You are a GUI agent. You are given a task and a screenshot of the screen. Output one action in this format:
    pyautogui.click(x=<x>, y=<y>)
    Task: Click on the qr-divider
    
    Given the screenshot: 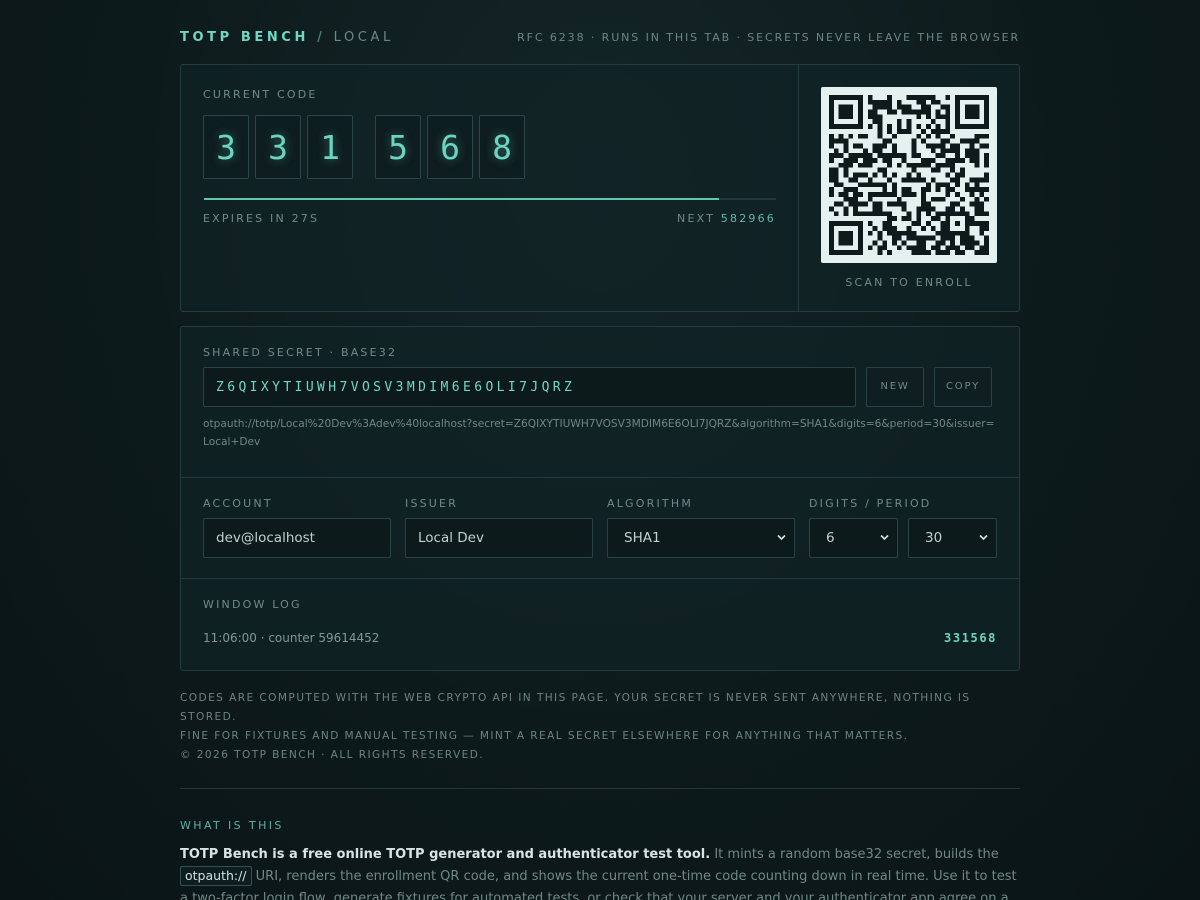 What is the action you would take?
    pyautogui.click(x=798, y=188)
    